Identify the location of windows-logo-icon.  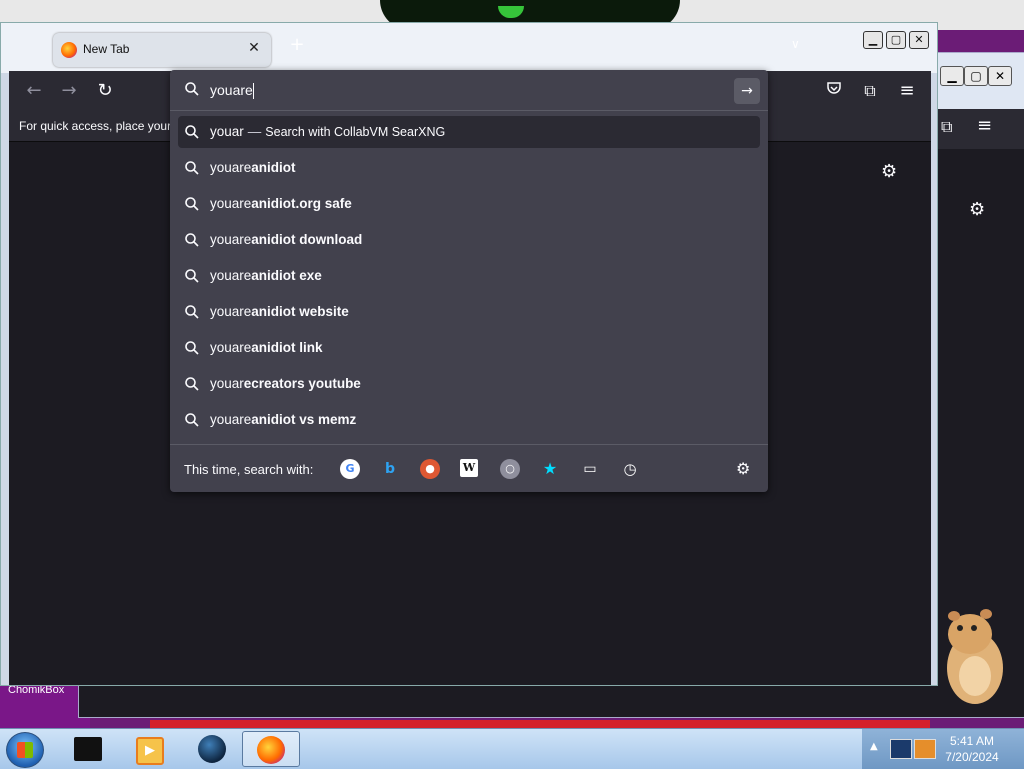
(25, 750).